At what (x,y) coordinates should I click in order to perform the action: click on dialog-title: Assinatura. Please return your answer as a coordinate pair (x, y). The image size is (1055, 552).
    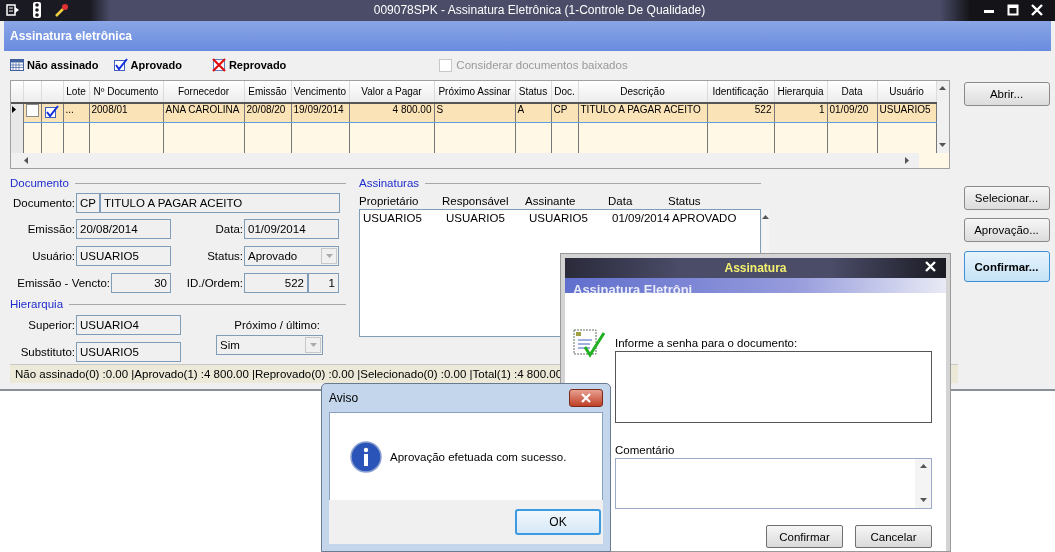
    Looking at the image, I should click on (755, 268).